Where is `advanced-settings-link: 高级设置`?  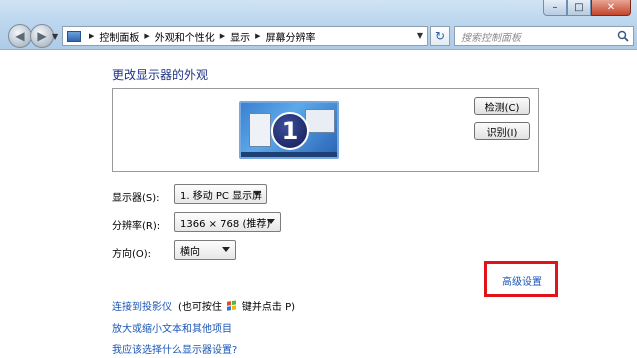
advanced-settings-link: 高级设置 is located at coordinates (522, 280).